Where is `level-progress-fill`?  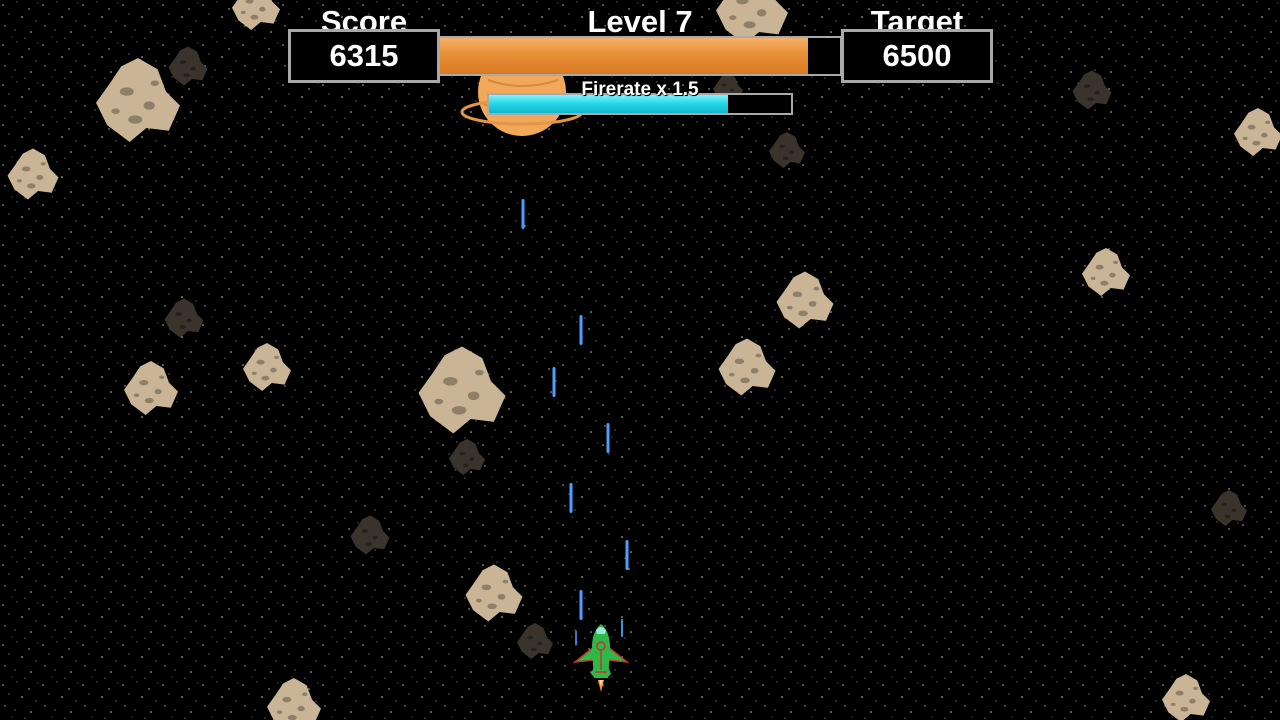
level-progress-fill is located at coordinates (624, 56).